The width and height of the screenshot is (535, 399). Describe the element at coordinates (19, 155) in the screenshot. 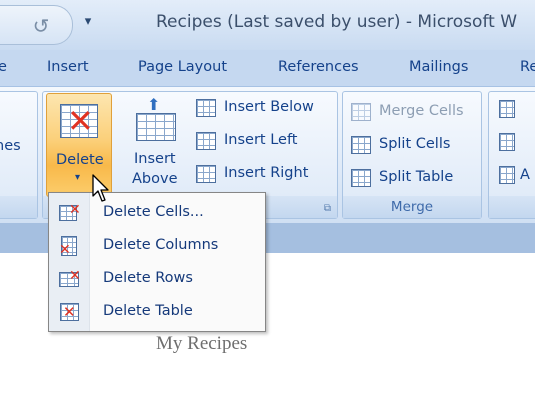

I see `ribbon-group-partial-left: nes` at that location.